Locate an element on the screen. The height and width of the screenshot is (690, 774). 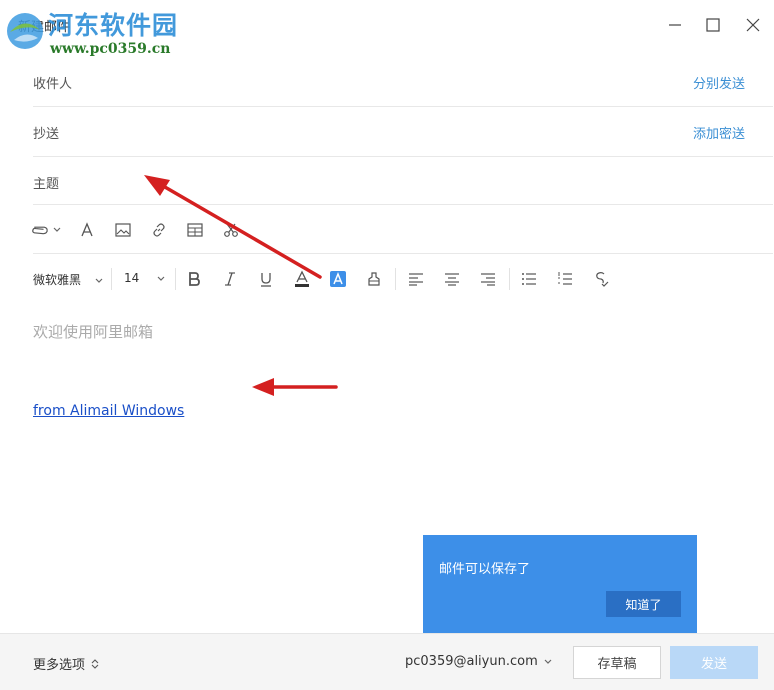
align-right-icon is located at coordinates (488, 279).